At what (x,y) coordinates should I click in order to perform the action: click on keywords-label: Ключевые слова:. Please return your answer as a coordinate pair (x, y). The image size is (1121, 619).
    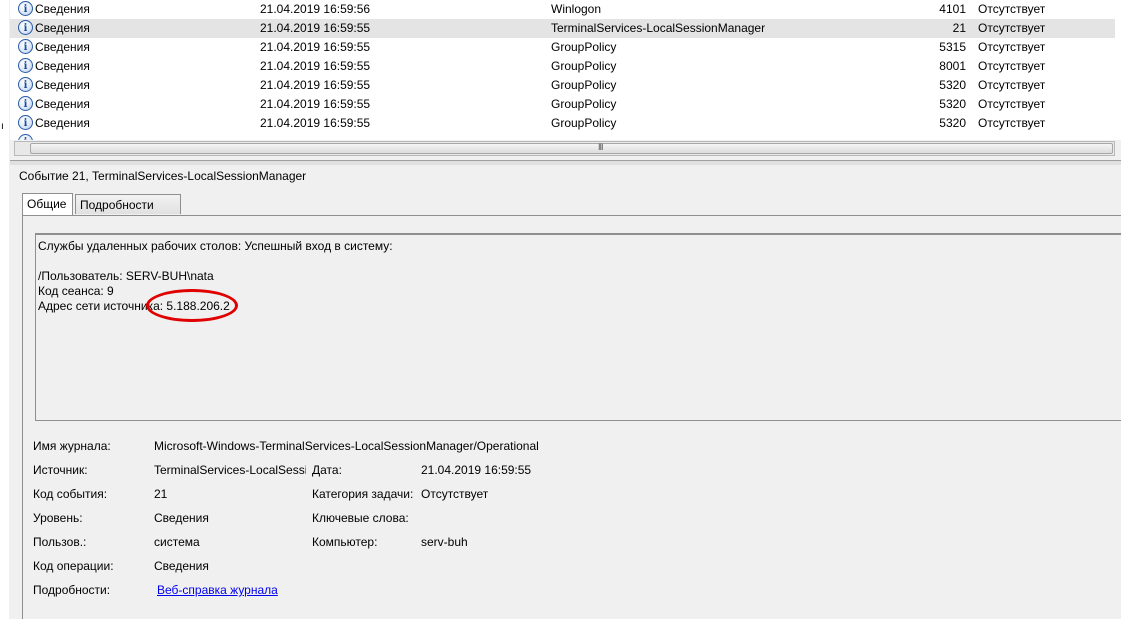
    Looking at the image, I should click on (360, 518).